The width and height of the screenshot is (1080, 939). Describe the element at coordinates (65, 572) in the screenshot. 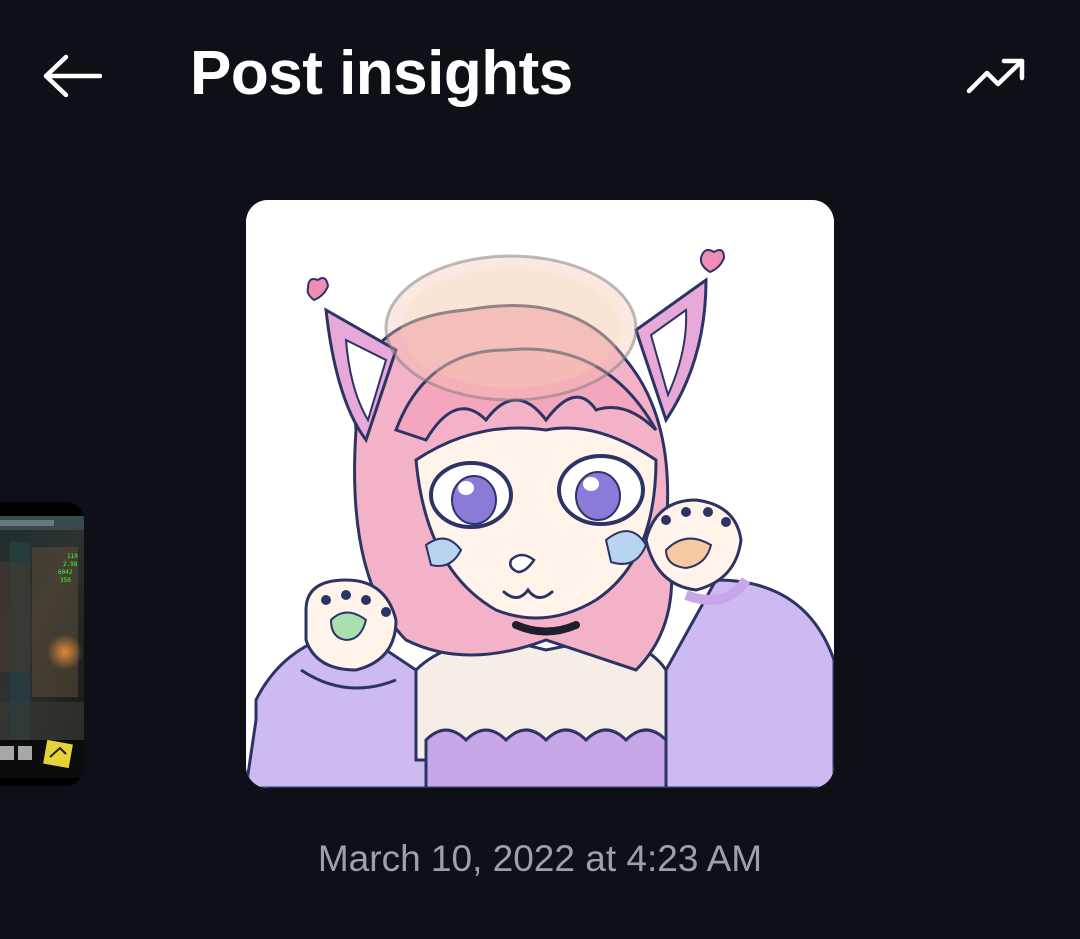

I see `svg-text: 6042` at that location.